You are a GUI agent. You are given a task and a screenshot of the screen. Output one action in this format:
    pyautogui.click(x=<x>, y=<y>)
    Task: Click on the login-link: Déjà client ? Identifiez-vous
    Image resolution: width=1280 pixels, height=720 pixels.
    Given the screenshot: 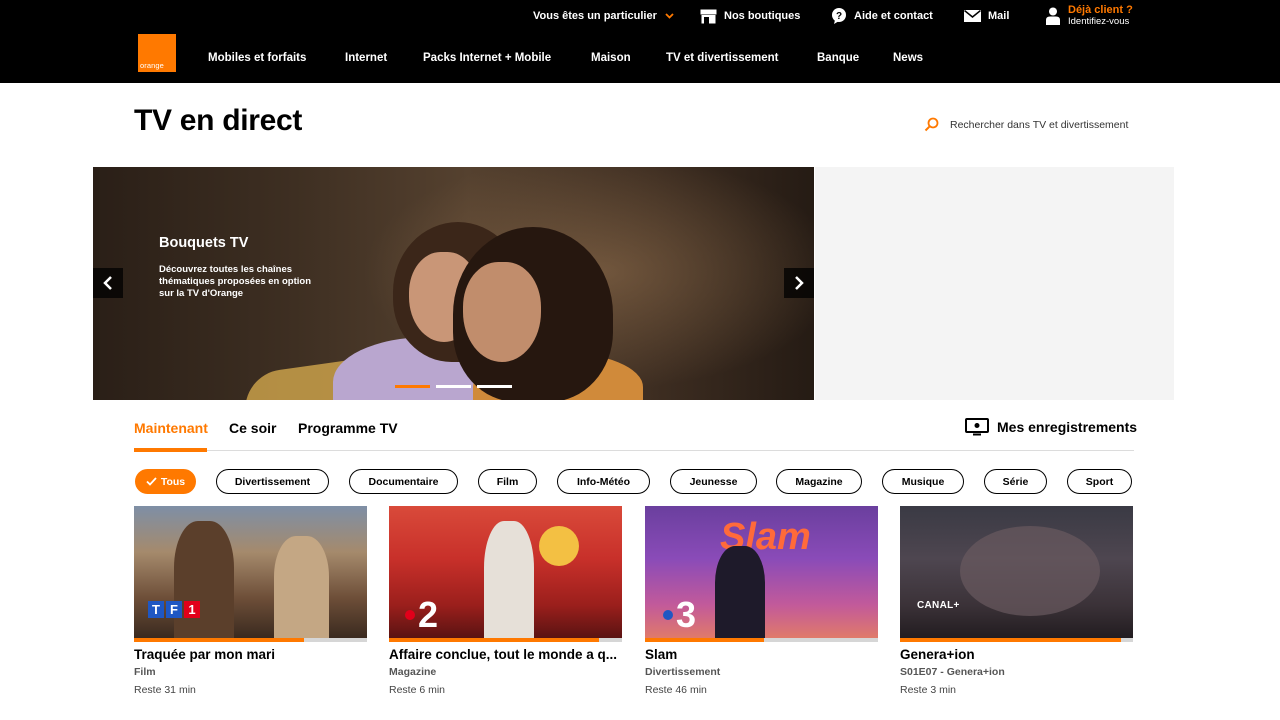 What is the action you would take?
    pyautogui.click(x=1089, y=16)
    